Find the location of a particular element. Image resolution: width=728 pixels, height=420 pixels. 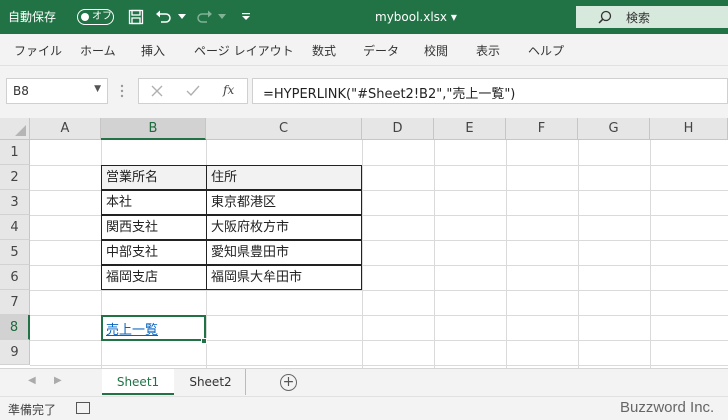

redo-icon is located at coordinates (204, 17).